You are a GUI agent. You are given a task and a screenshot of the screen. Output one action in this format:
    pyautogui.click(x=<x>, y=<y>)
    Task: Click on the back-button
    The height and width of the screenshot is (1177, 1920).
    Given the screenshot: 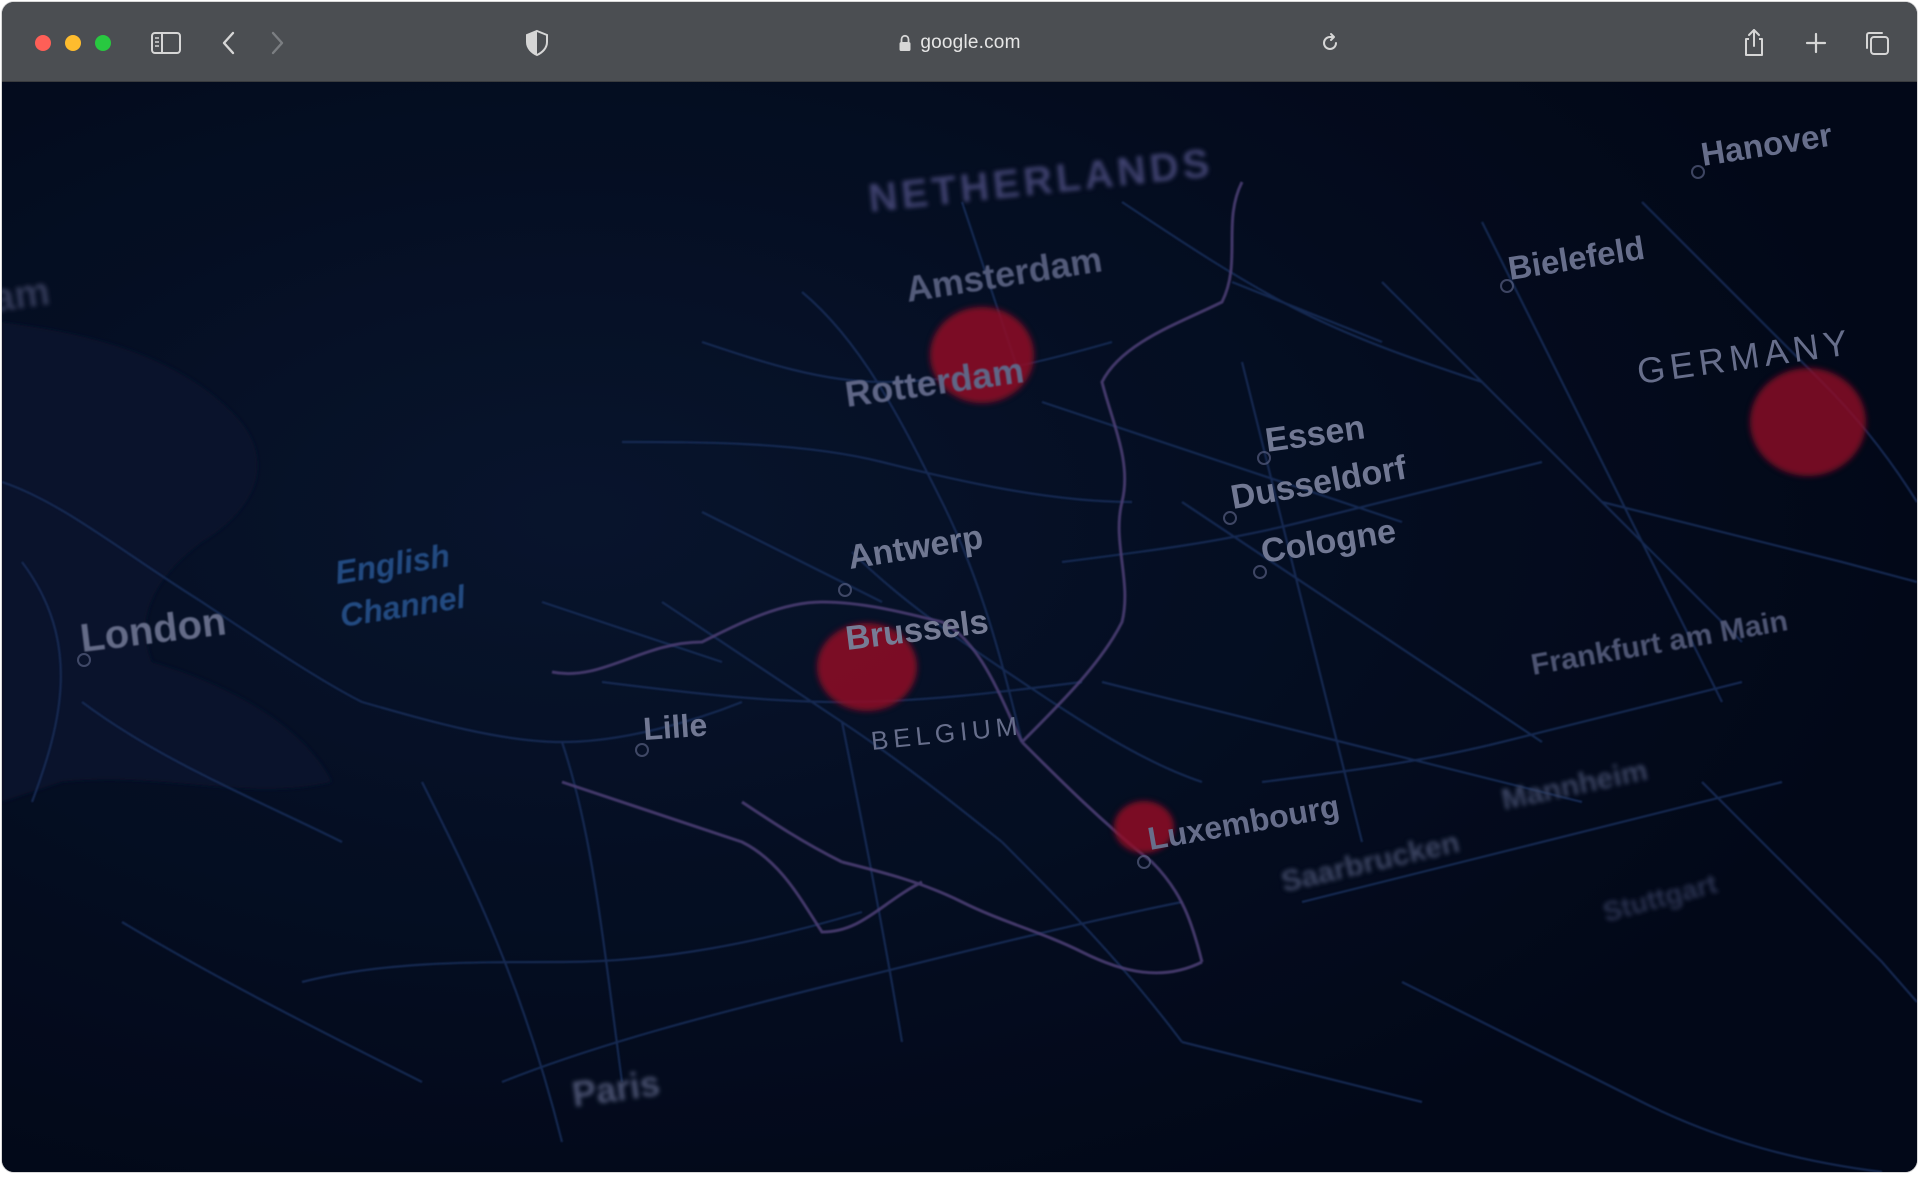 What is the action you would take?
    pyautogui.click(x=229, y=43)
    